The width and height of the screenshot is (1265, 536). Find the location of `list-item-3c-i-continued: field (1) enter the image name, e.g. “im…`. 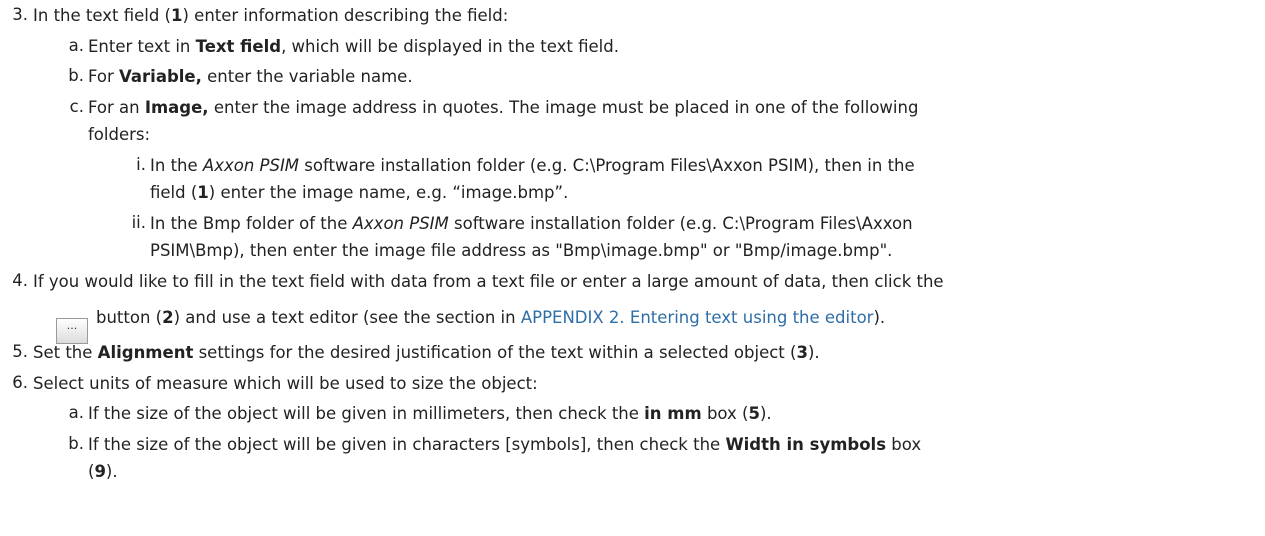

list-item-3c-i-continued: field (1) enter the image name, e.g. “im… is located at coordinates (359, 192).